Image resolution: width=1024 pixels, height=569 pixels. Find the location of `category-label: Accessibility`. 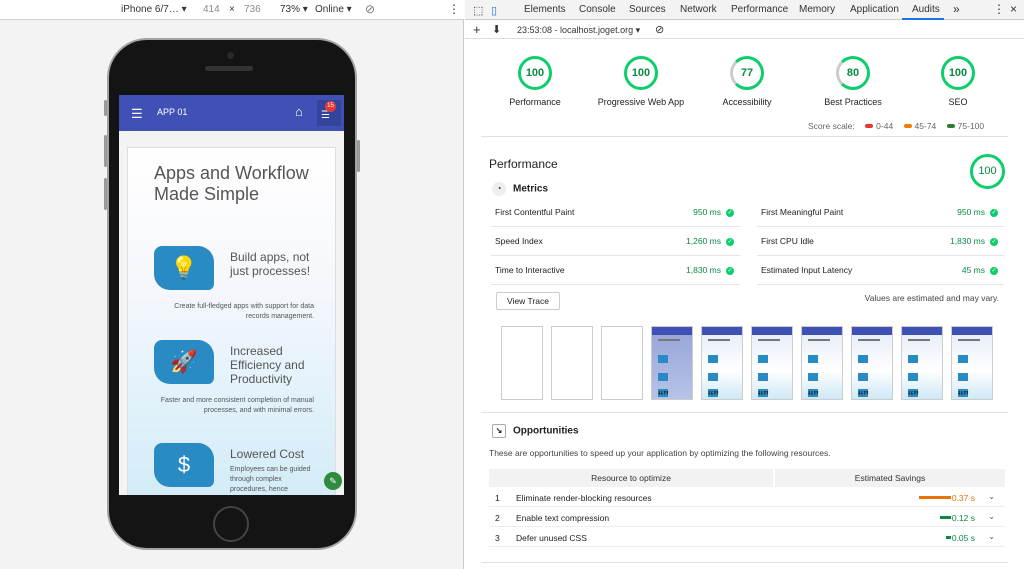

category-label: Accessibility is located at coordinates (747, 102).